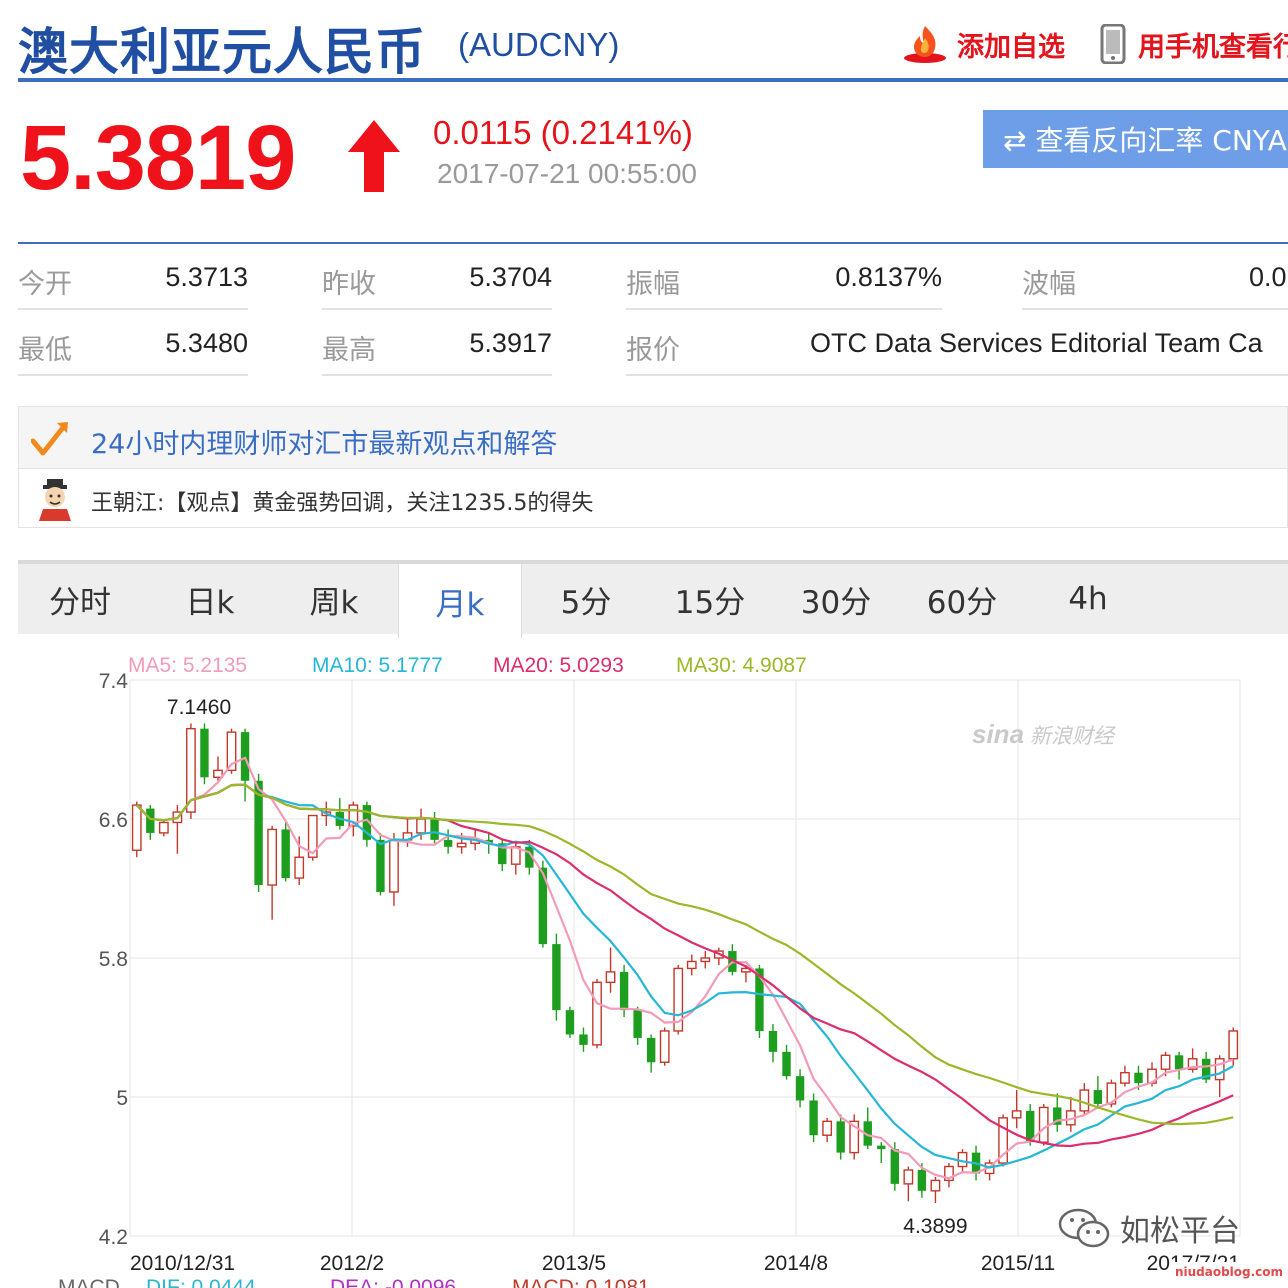  Describe the element at coordinates (55, 500) in the screenshot. I see `advisor-avatar` at that location.